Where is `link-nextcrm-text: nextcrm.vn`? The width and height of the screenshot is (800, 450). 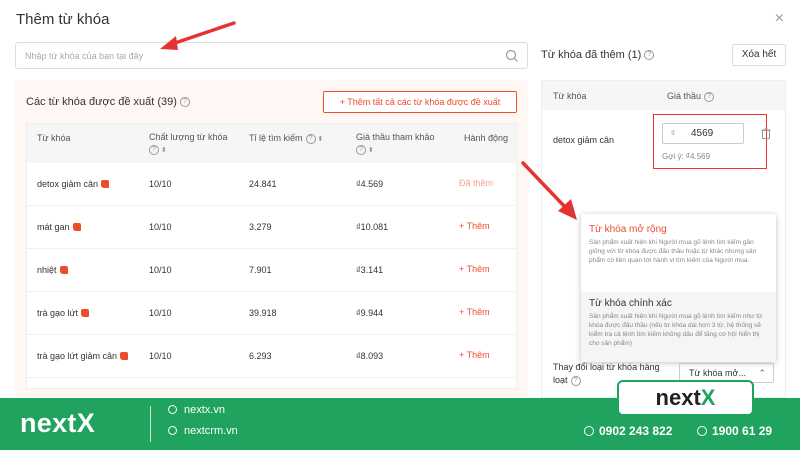 link-nextcrm-text: nextcrm.vn is located at coordinates (211, 431).